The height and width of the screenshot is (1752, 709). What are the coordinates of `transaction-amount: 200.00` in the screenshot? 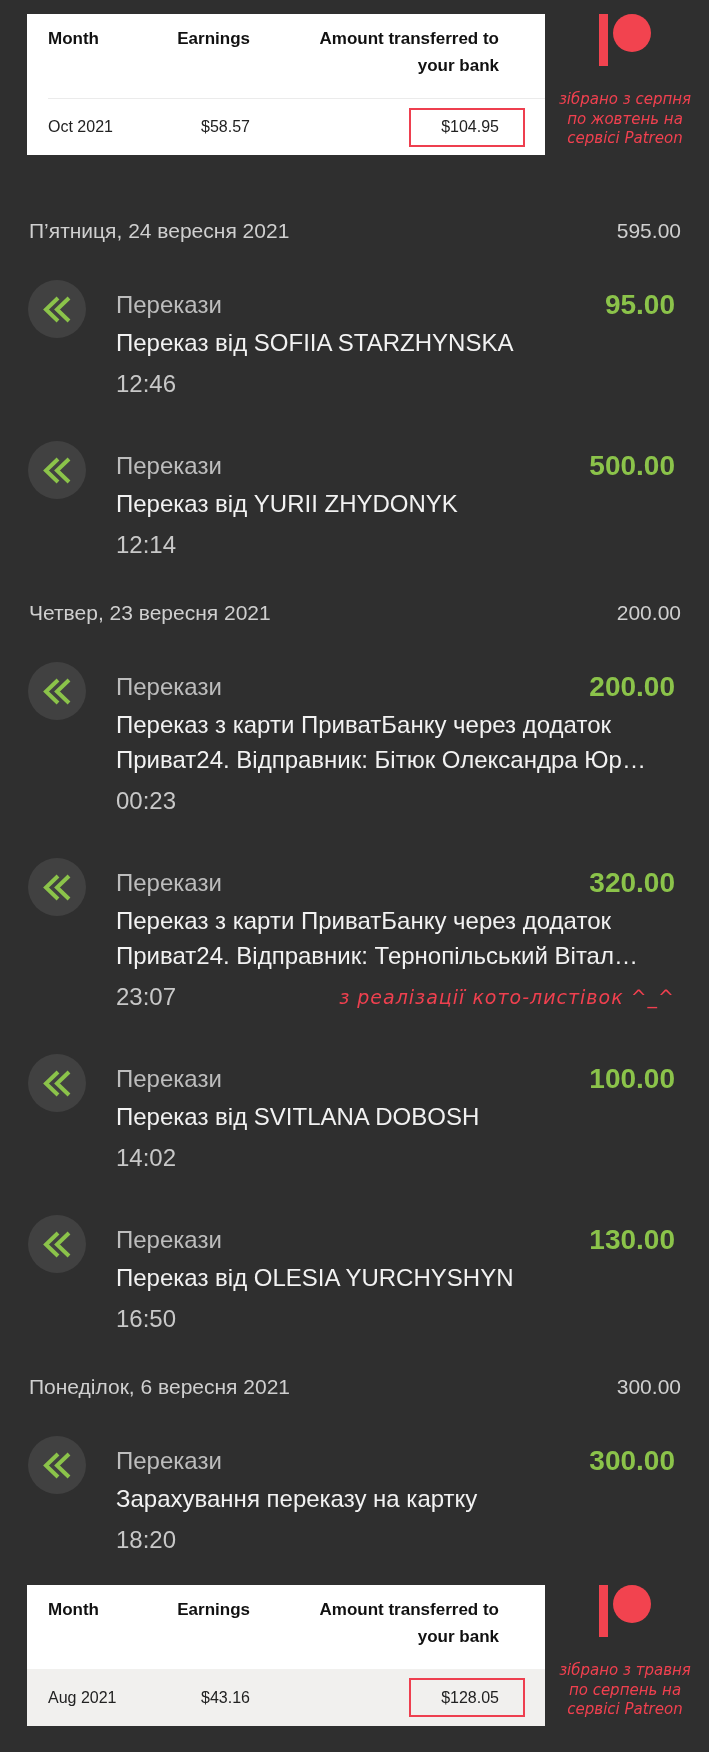 It's located at (632, 687).